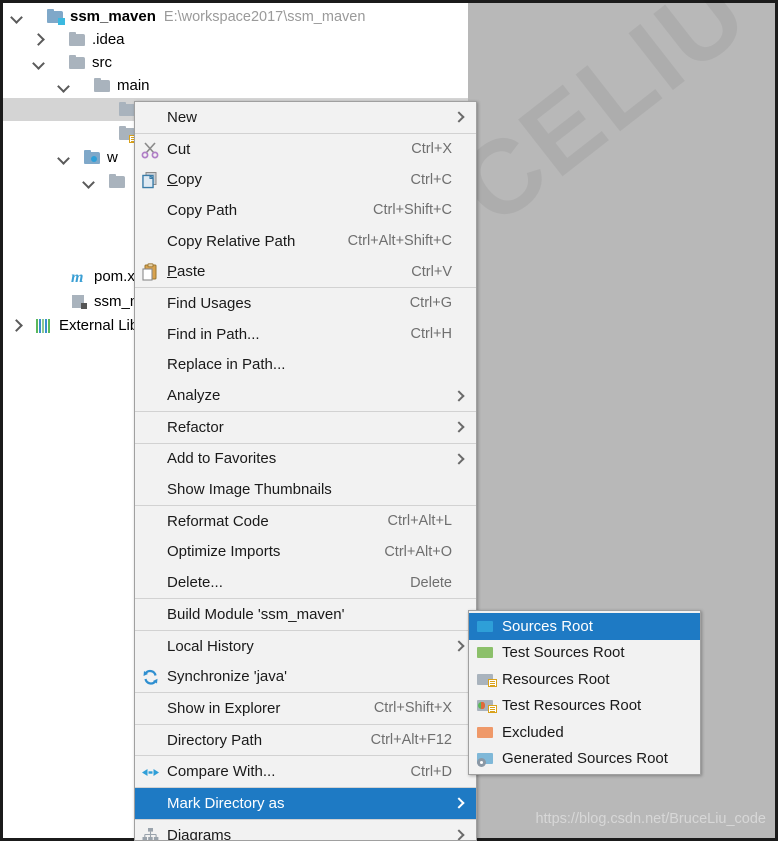 Image resolution: width=778 pixels, height=841 pixels. What do you see at coordinates (305, 427) in the screenshot?
I see `menu-item-refactor: Refactor` at bounding box center [305, 427].